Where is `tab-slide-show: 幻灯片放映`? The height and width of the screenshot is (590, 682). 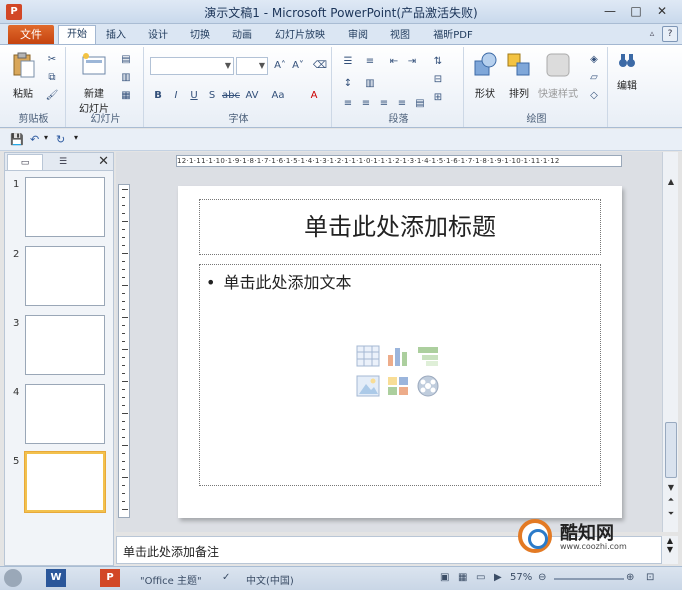 tab-slide-show: 幻灯片放映 is located at coordinates (300, 35).